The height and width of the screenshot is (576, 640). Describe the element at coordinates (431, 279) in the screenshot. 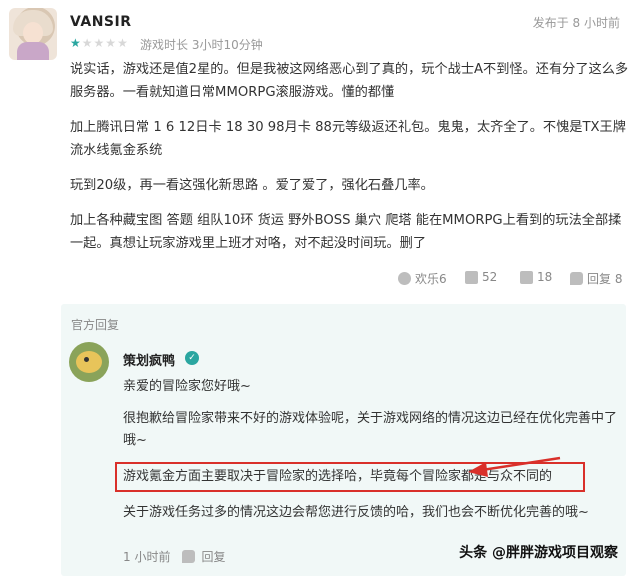

I see `fun-count: 欢乐6` at that location.